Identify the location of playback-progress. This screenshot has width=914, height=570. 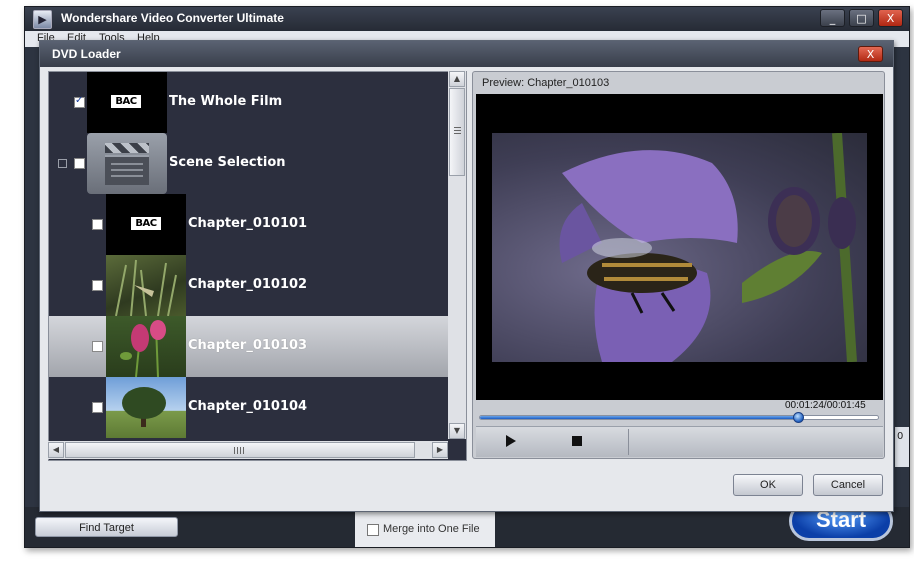
(679, 417).